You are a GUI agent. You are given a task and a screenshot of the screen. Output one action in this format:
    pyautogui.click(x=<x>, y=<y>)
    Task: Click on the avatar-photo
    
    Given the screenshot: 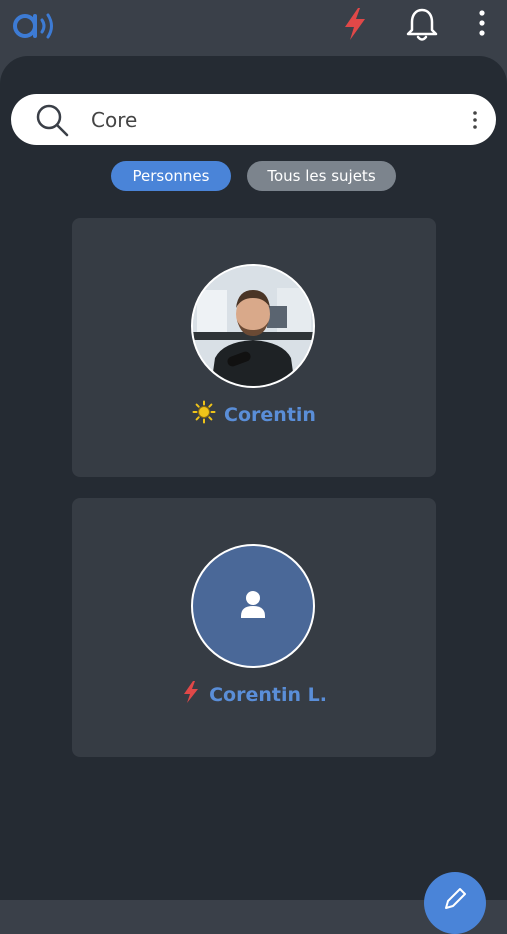 What is the action you would take?
    pyautogui.click(x=253, y=326)
    